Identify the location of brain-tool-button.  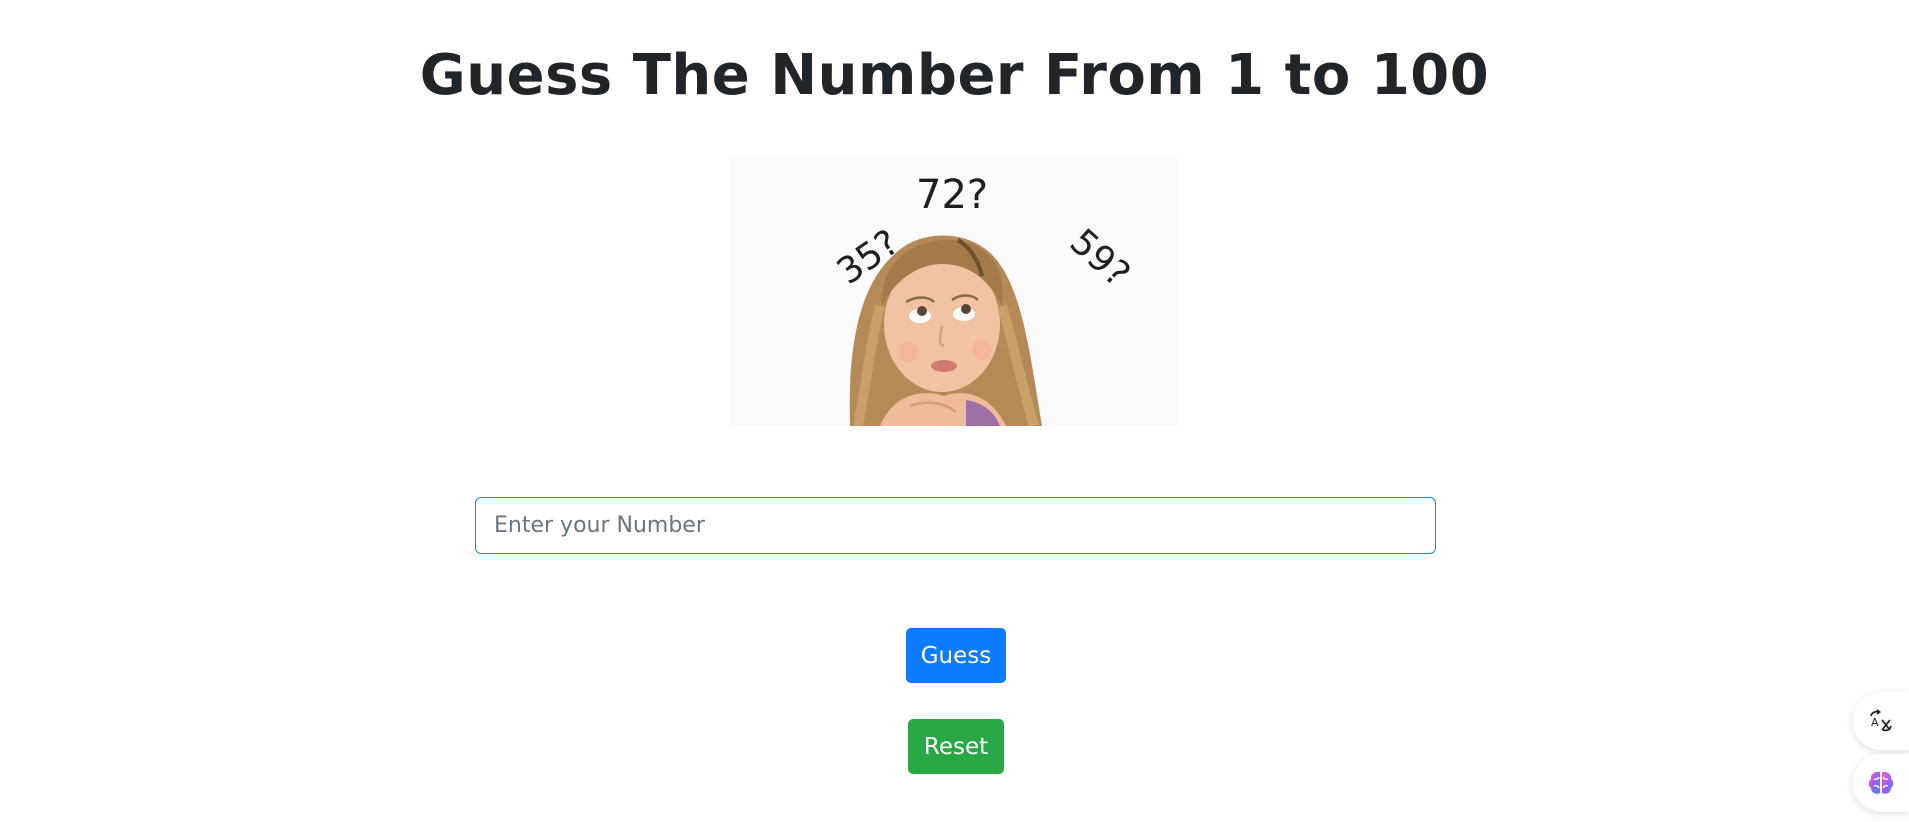
(1881, 783).